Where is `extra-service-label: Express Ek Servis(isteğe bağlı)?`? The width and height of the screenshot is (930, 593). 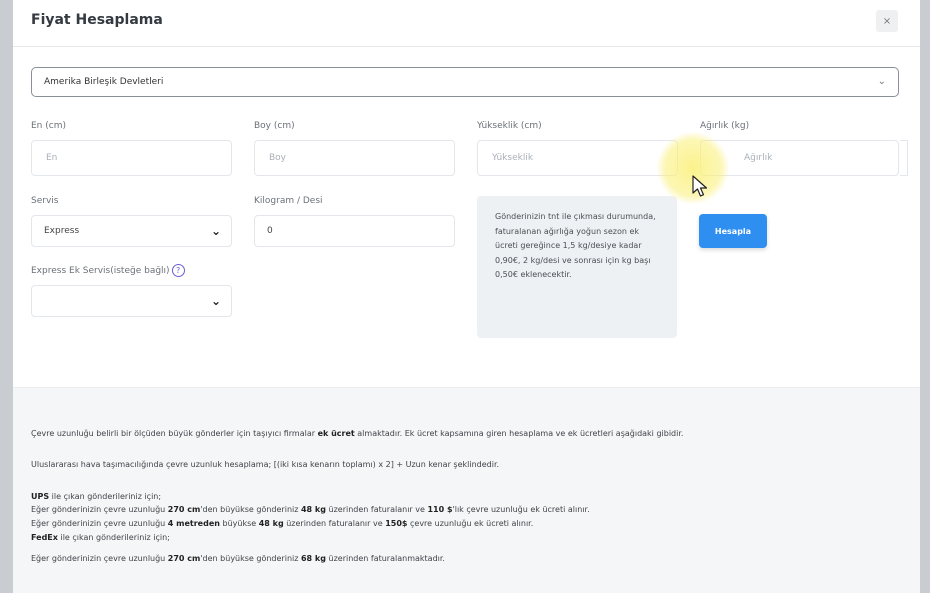 extra-service-label: Express Ek Servis(isteğe bağlı)? is located at coordinates (108, 270).